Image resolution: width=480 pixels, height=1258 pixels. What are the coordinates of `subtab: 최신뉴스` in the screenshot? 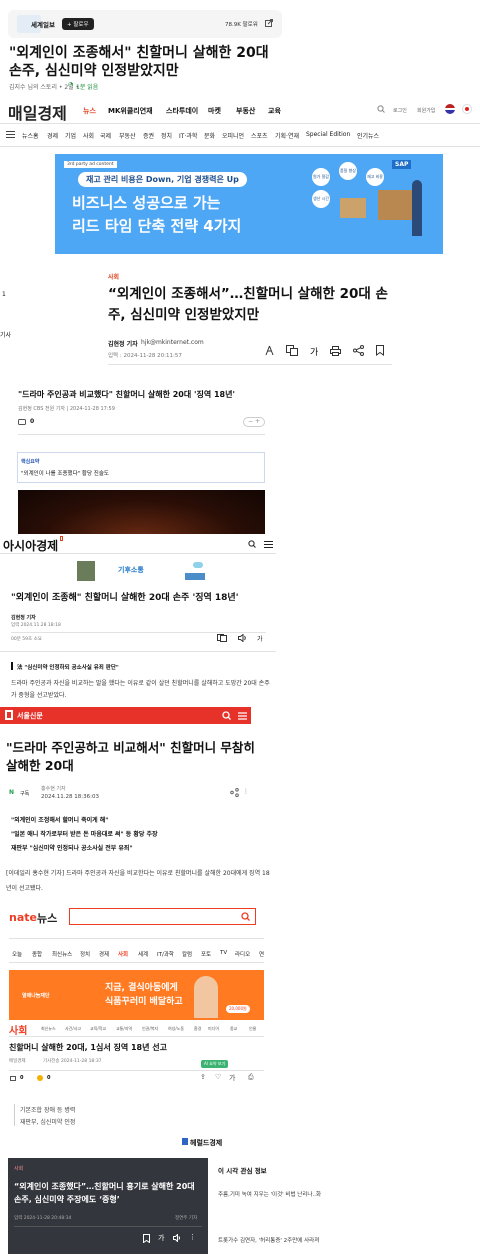 It's located at (48, 1029).